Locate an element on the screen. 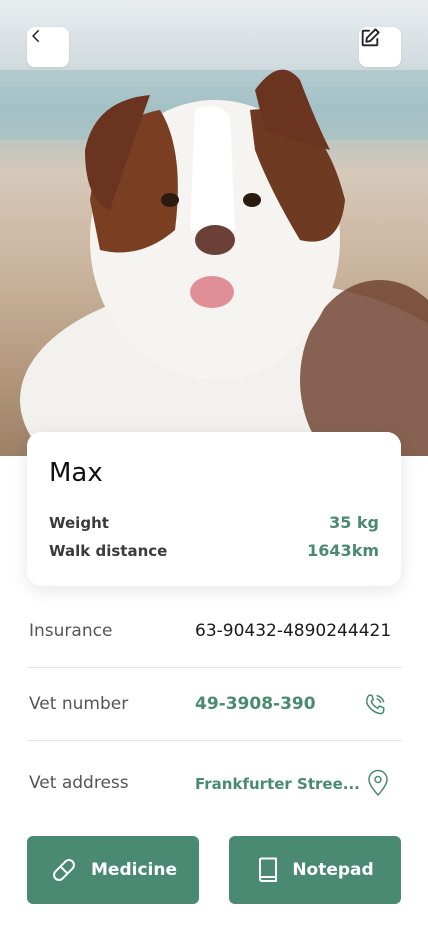  pill-icon is located at coordinates (64, 870).